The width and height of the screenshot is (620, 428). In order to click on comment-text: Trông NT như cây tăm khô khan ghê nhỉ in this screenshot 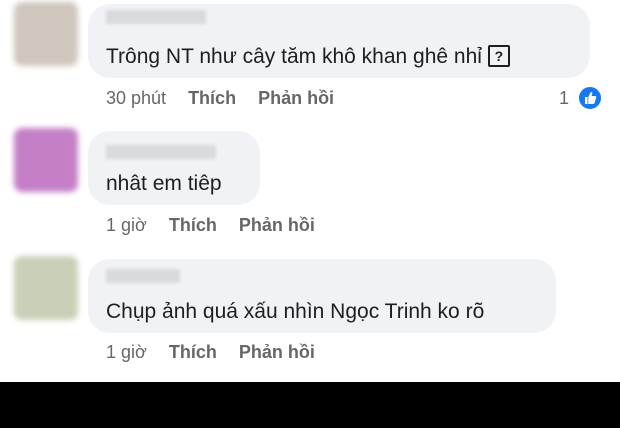, I will do `click(294, 56)`.